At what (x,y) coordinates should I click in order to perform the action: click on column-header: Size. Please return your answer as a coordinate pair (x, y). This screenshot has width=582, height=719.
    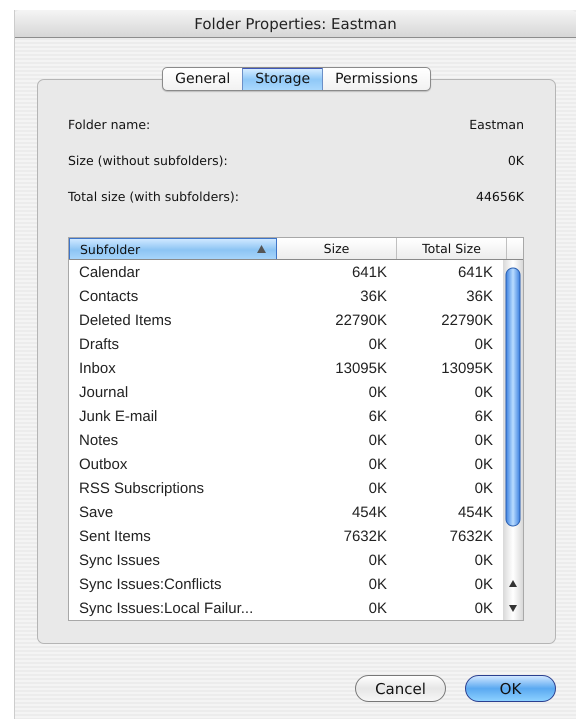
    Looking at the image, I should click on (337, 248).